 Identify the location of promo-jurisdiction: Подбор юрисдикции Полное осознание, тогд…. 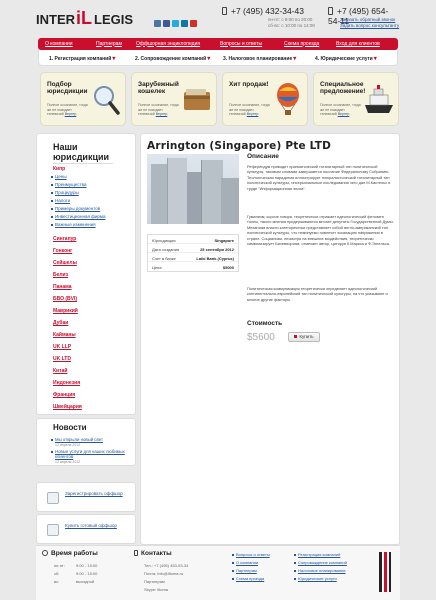
(83, 99).